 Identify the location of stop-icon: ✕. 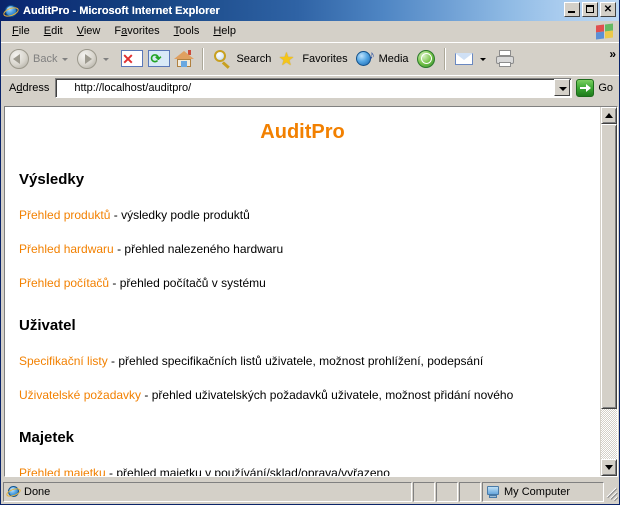
(130, 59).